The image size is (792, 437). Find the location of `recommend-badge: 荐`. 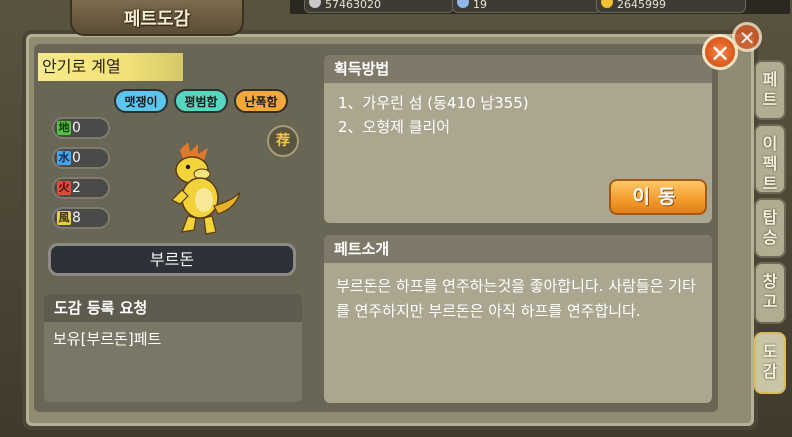

recommend-badge: 荐 is located at coordinates (283, 141).